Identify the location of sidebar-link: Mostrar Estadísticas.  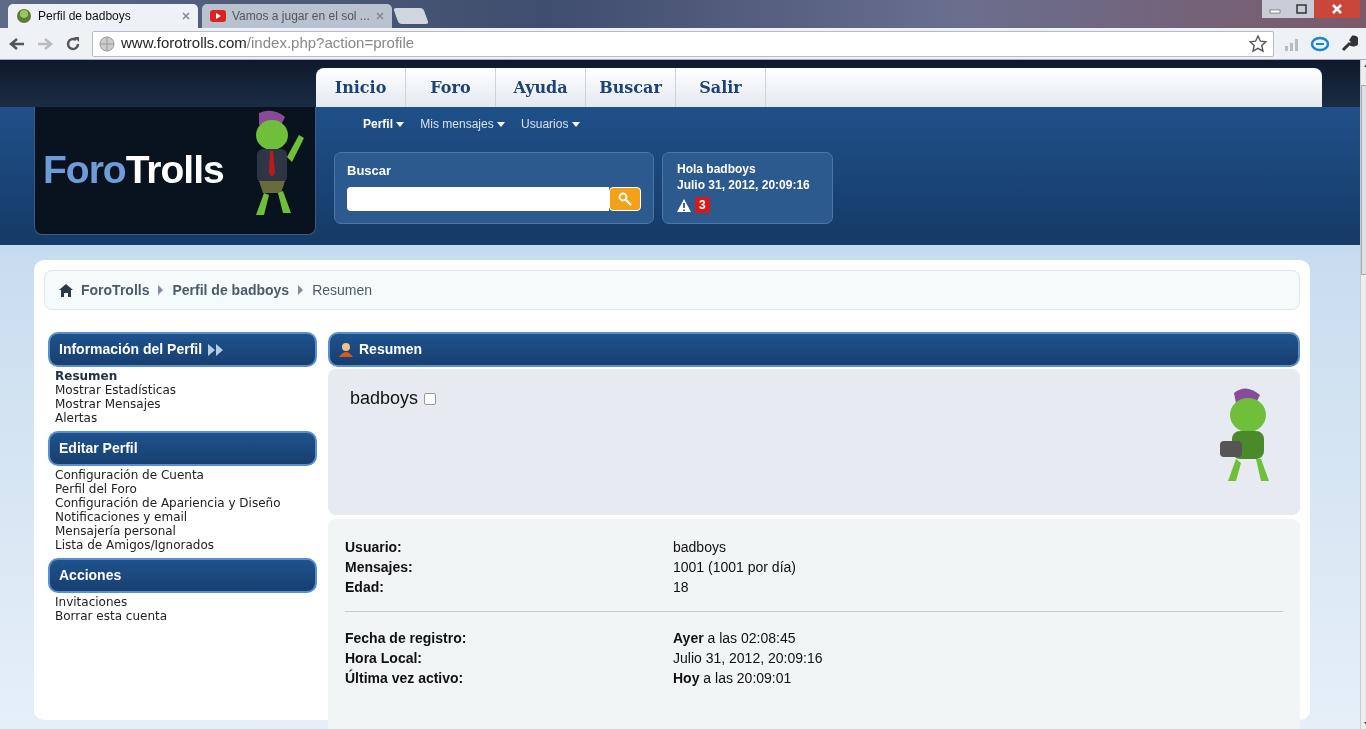
(116, 390).